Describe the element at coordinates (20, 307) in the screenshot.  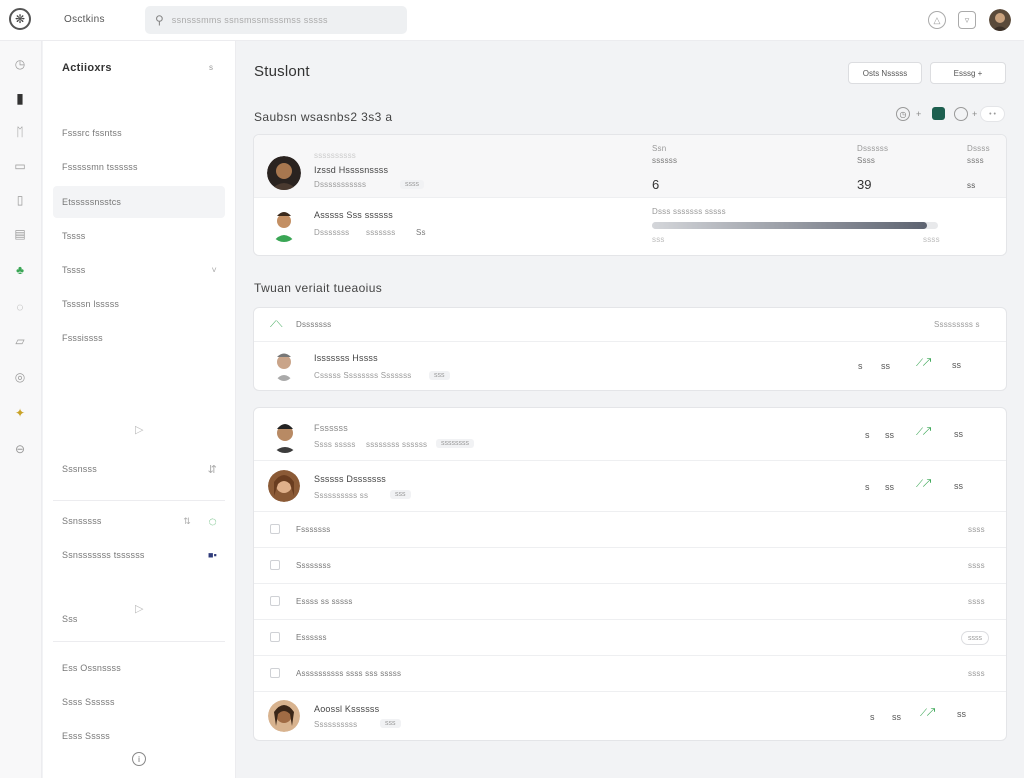
I see `tag-icon: ◌` at that location.